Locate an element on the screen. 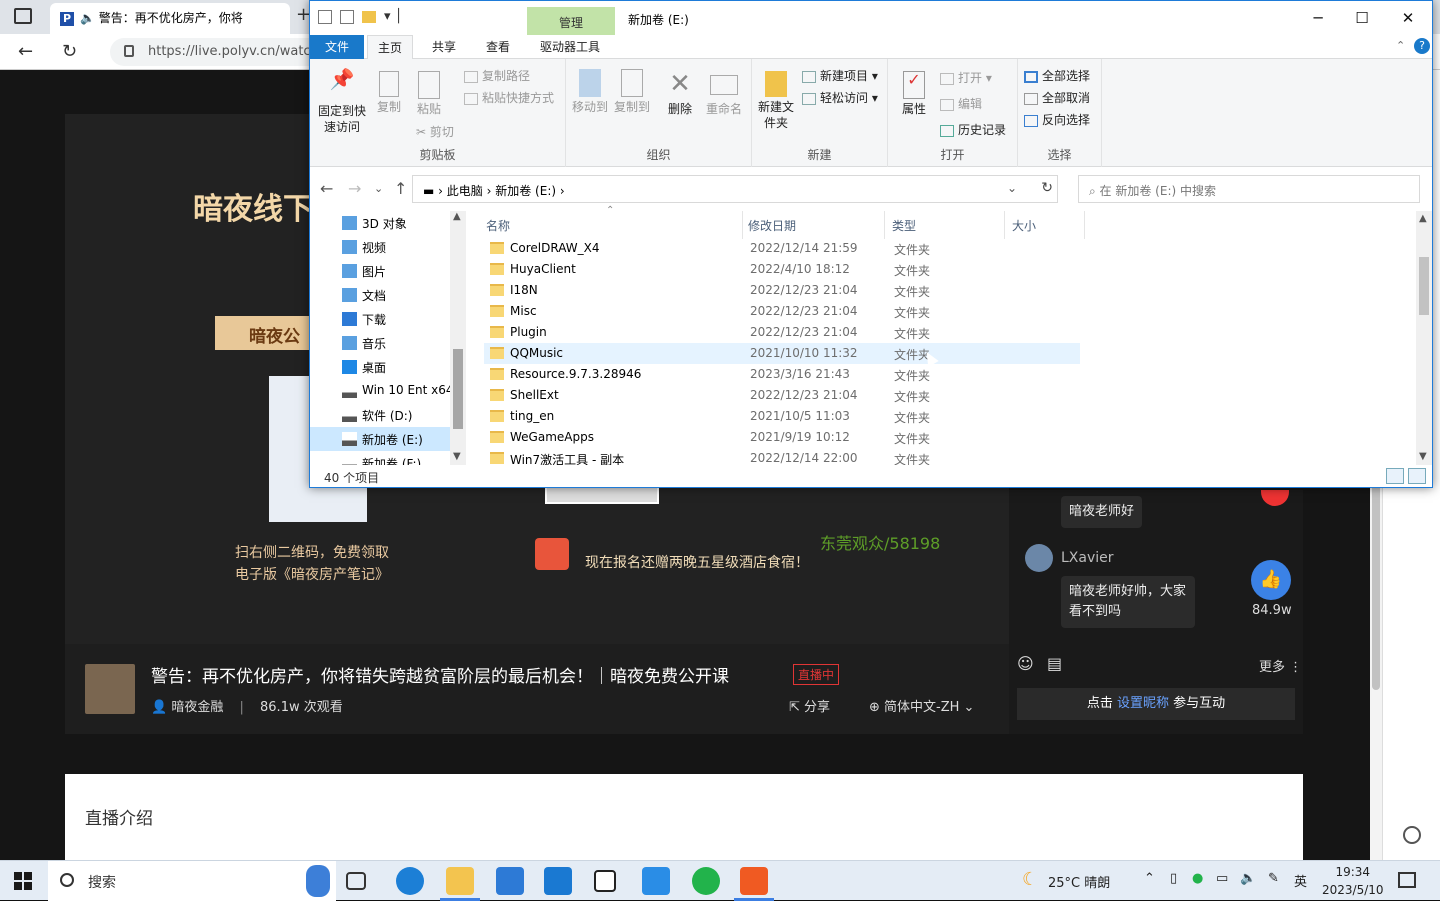 The height and width of the screenshot is (901, 1440). properties-button: ✓ 属性 is located at coordinates (914, 94).